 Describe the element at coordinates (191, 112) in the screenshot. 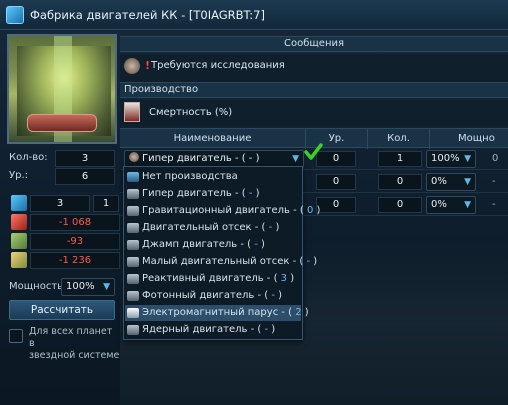

I see `mortality-label: Смертность (%)` at that location.